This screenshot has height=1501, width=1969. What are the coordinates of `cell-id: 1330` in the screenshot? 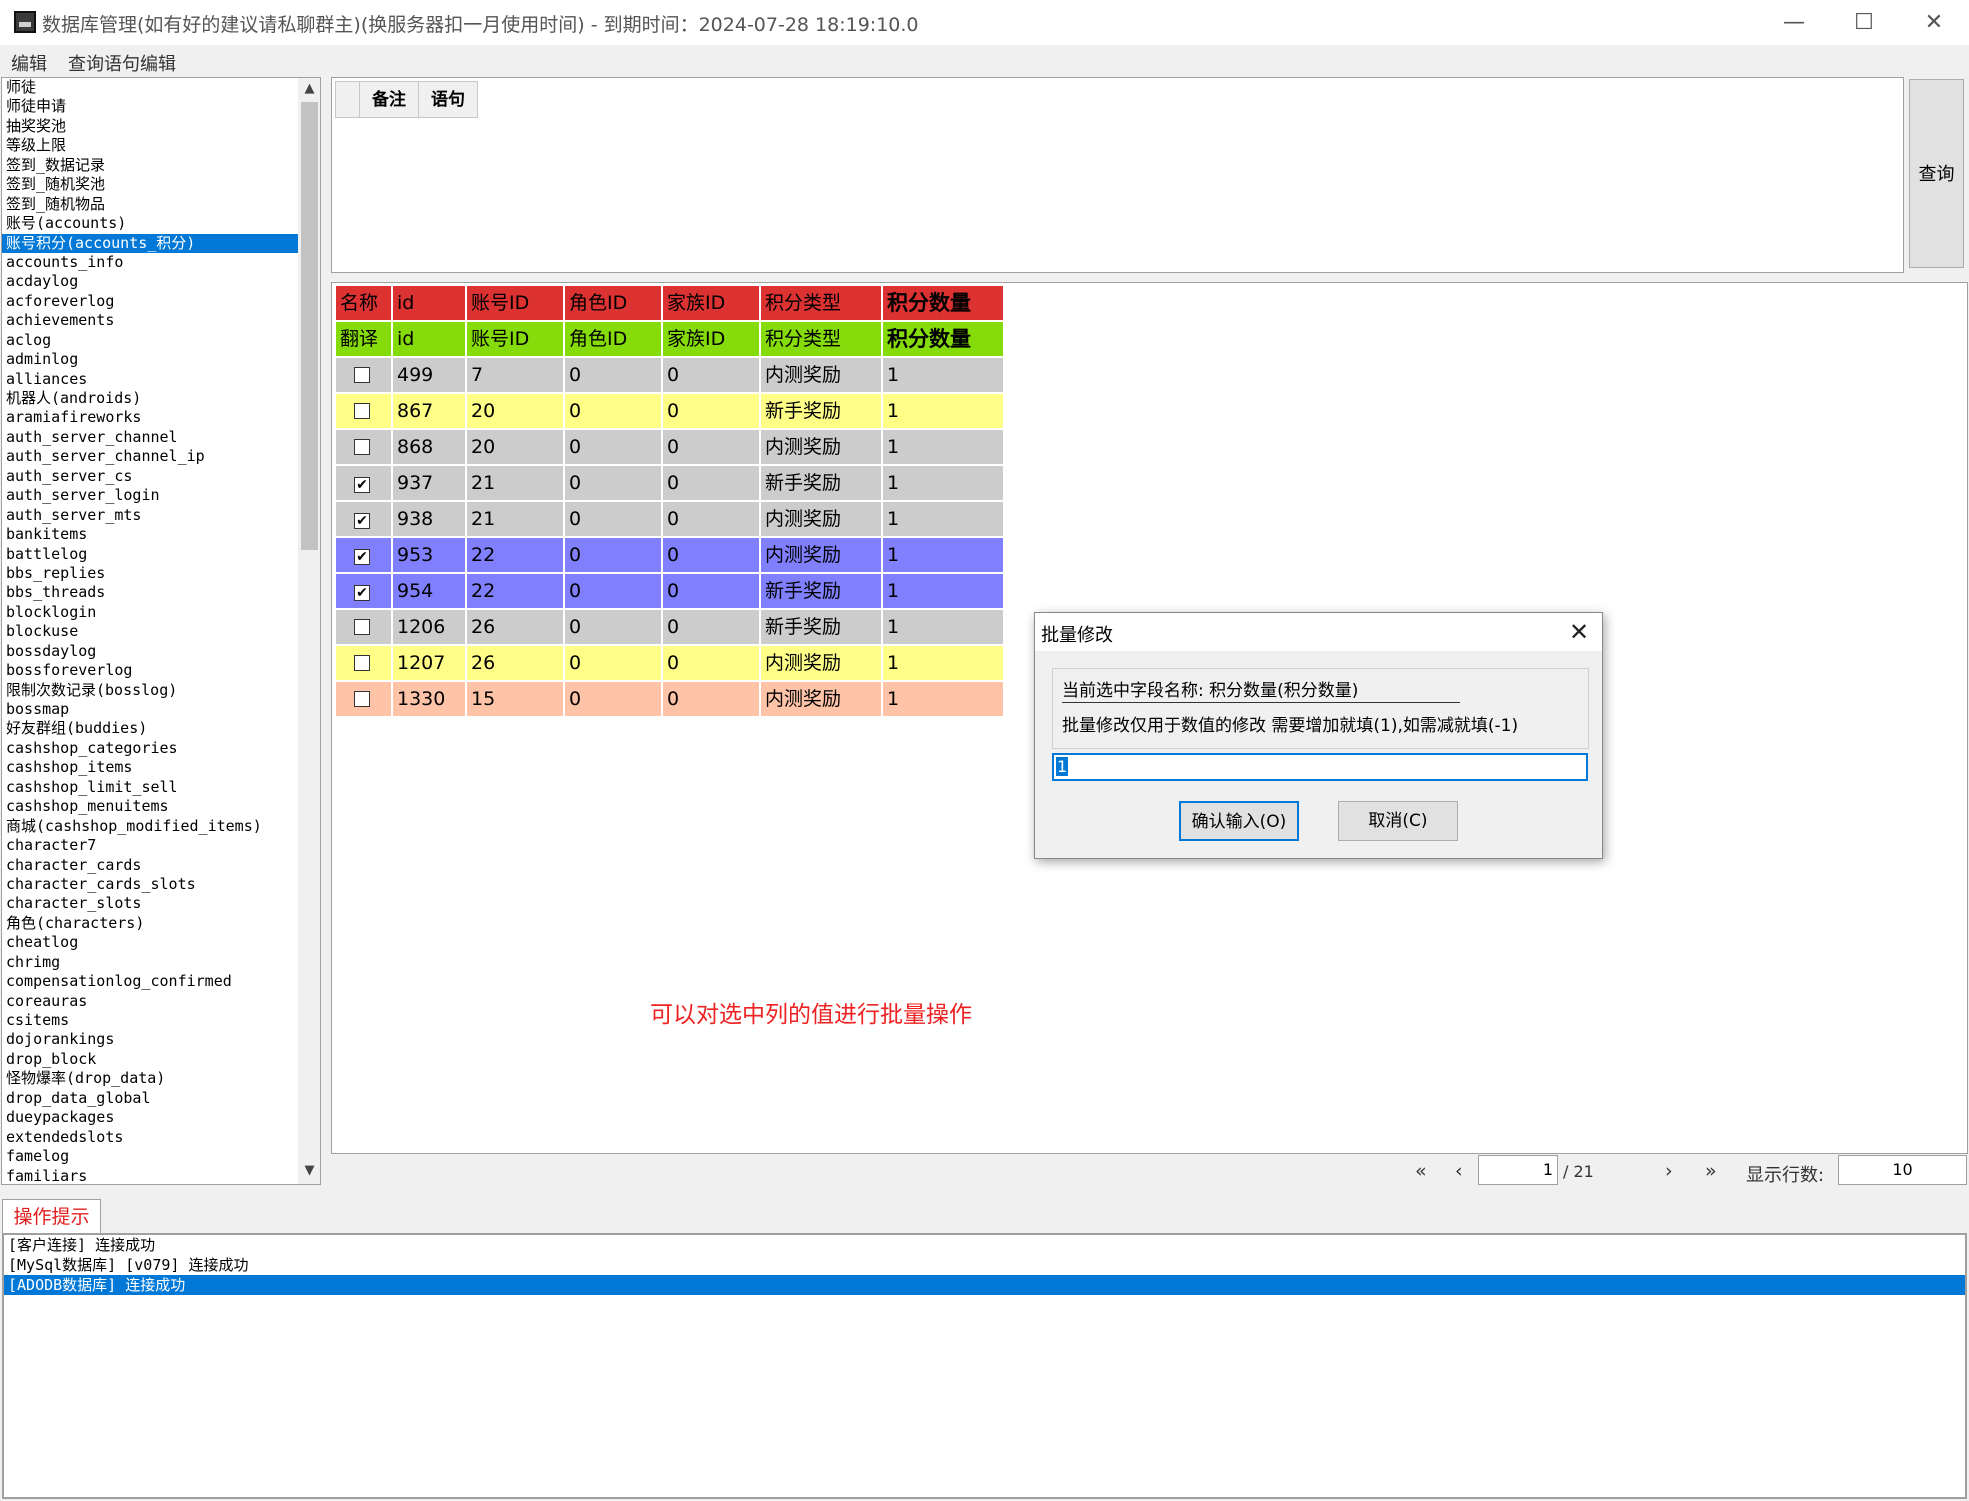 It's located at (429, 699).